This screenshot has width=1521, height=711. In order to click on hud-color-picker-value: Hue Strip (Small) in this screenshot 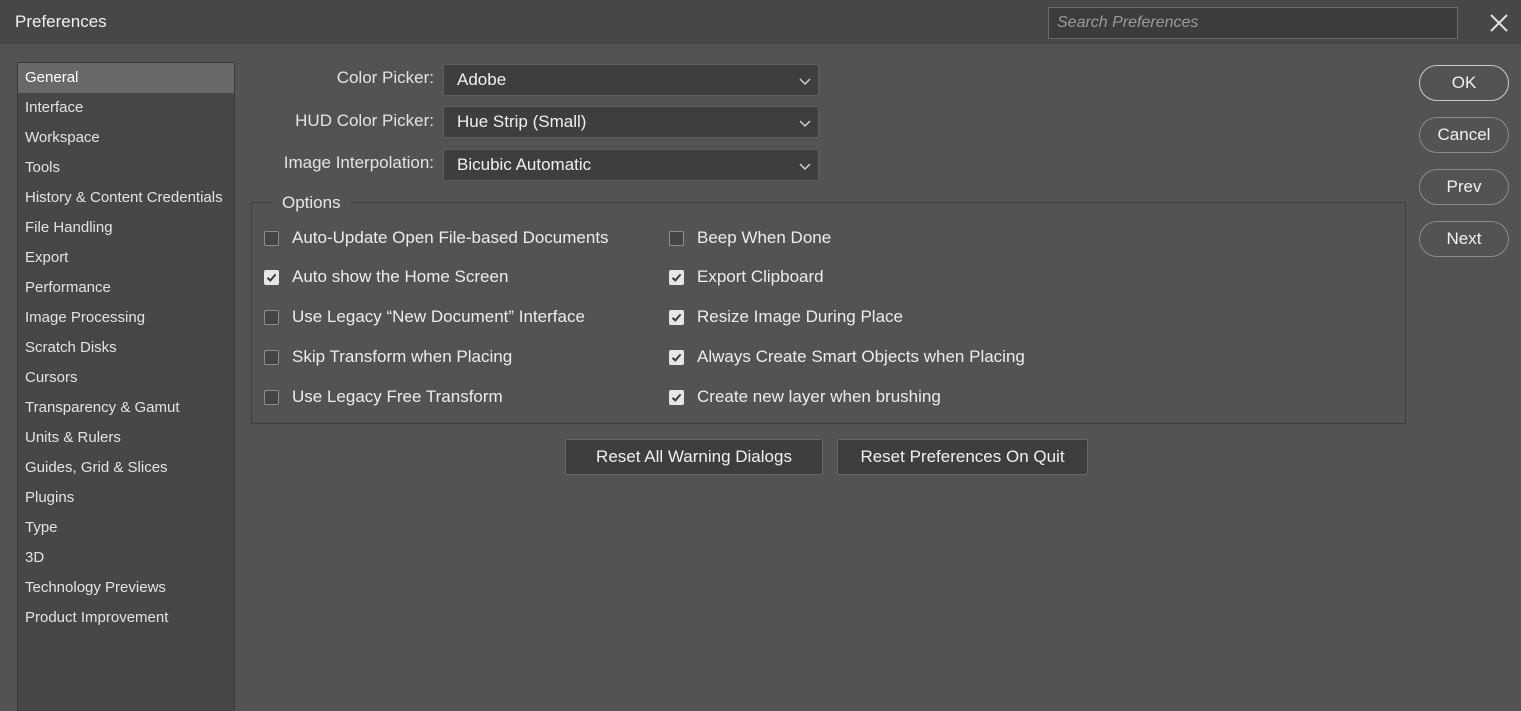, I will do `click(522, 121)`.